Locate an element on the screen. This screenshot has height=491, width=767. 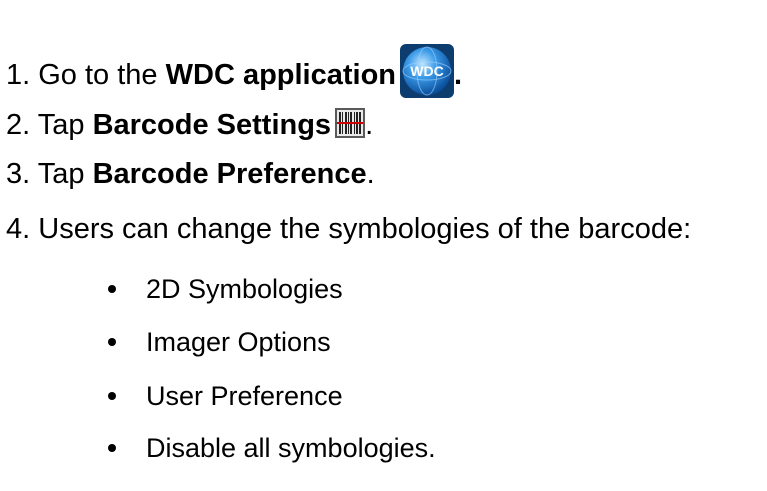
step-3-prefix: Tap is located at coordinates (61, 174).